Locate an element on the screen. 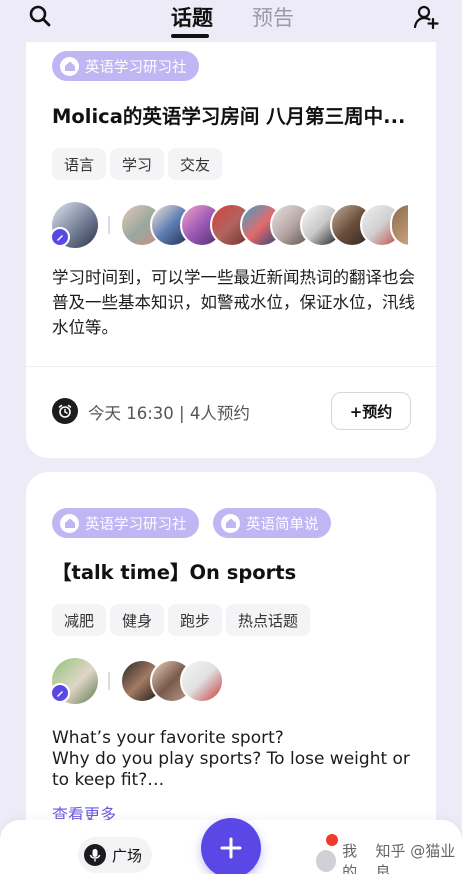  tag-chip: 热点话题 is located at coordinates (268, 620).